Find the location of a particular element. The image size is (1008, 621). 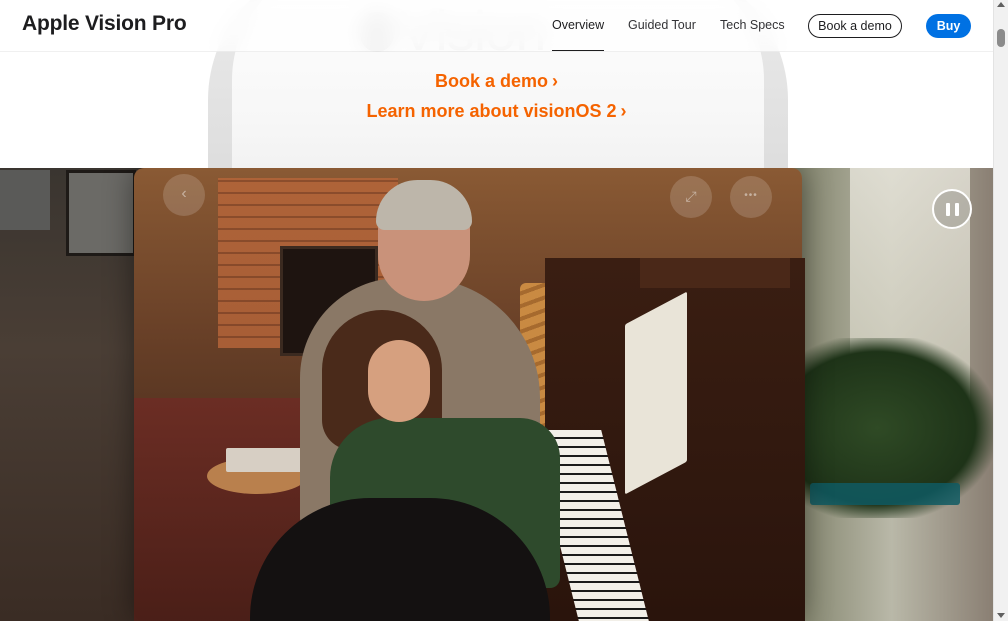

video-sheet-music is located at coordinates (656, 393).